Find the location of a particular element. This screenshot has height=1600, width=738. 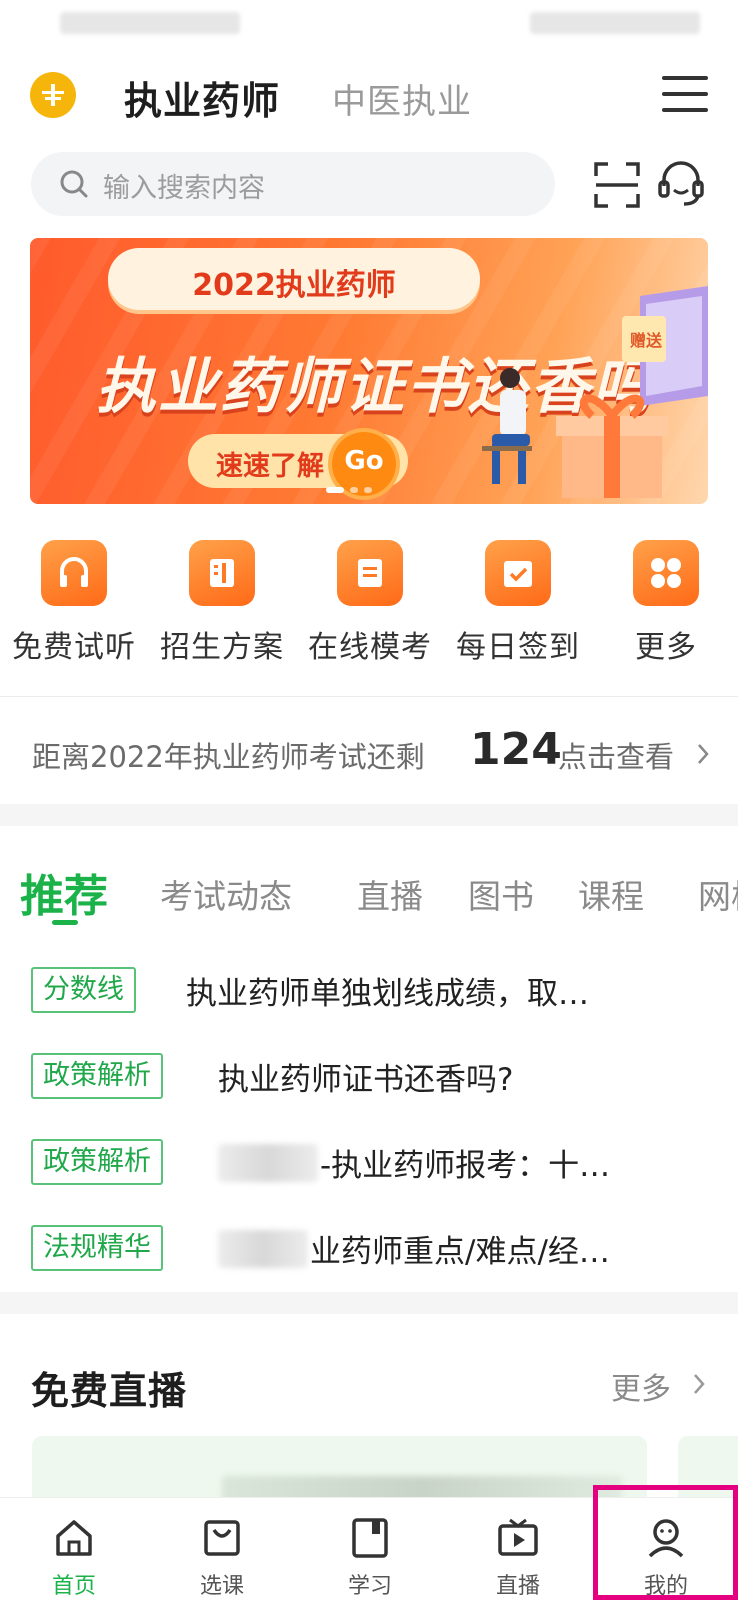

quick-action-label: 在线模考 is located at coordinates (370, 647).